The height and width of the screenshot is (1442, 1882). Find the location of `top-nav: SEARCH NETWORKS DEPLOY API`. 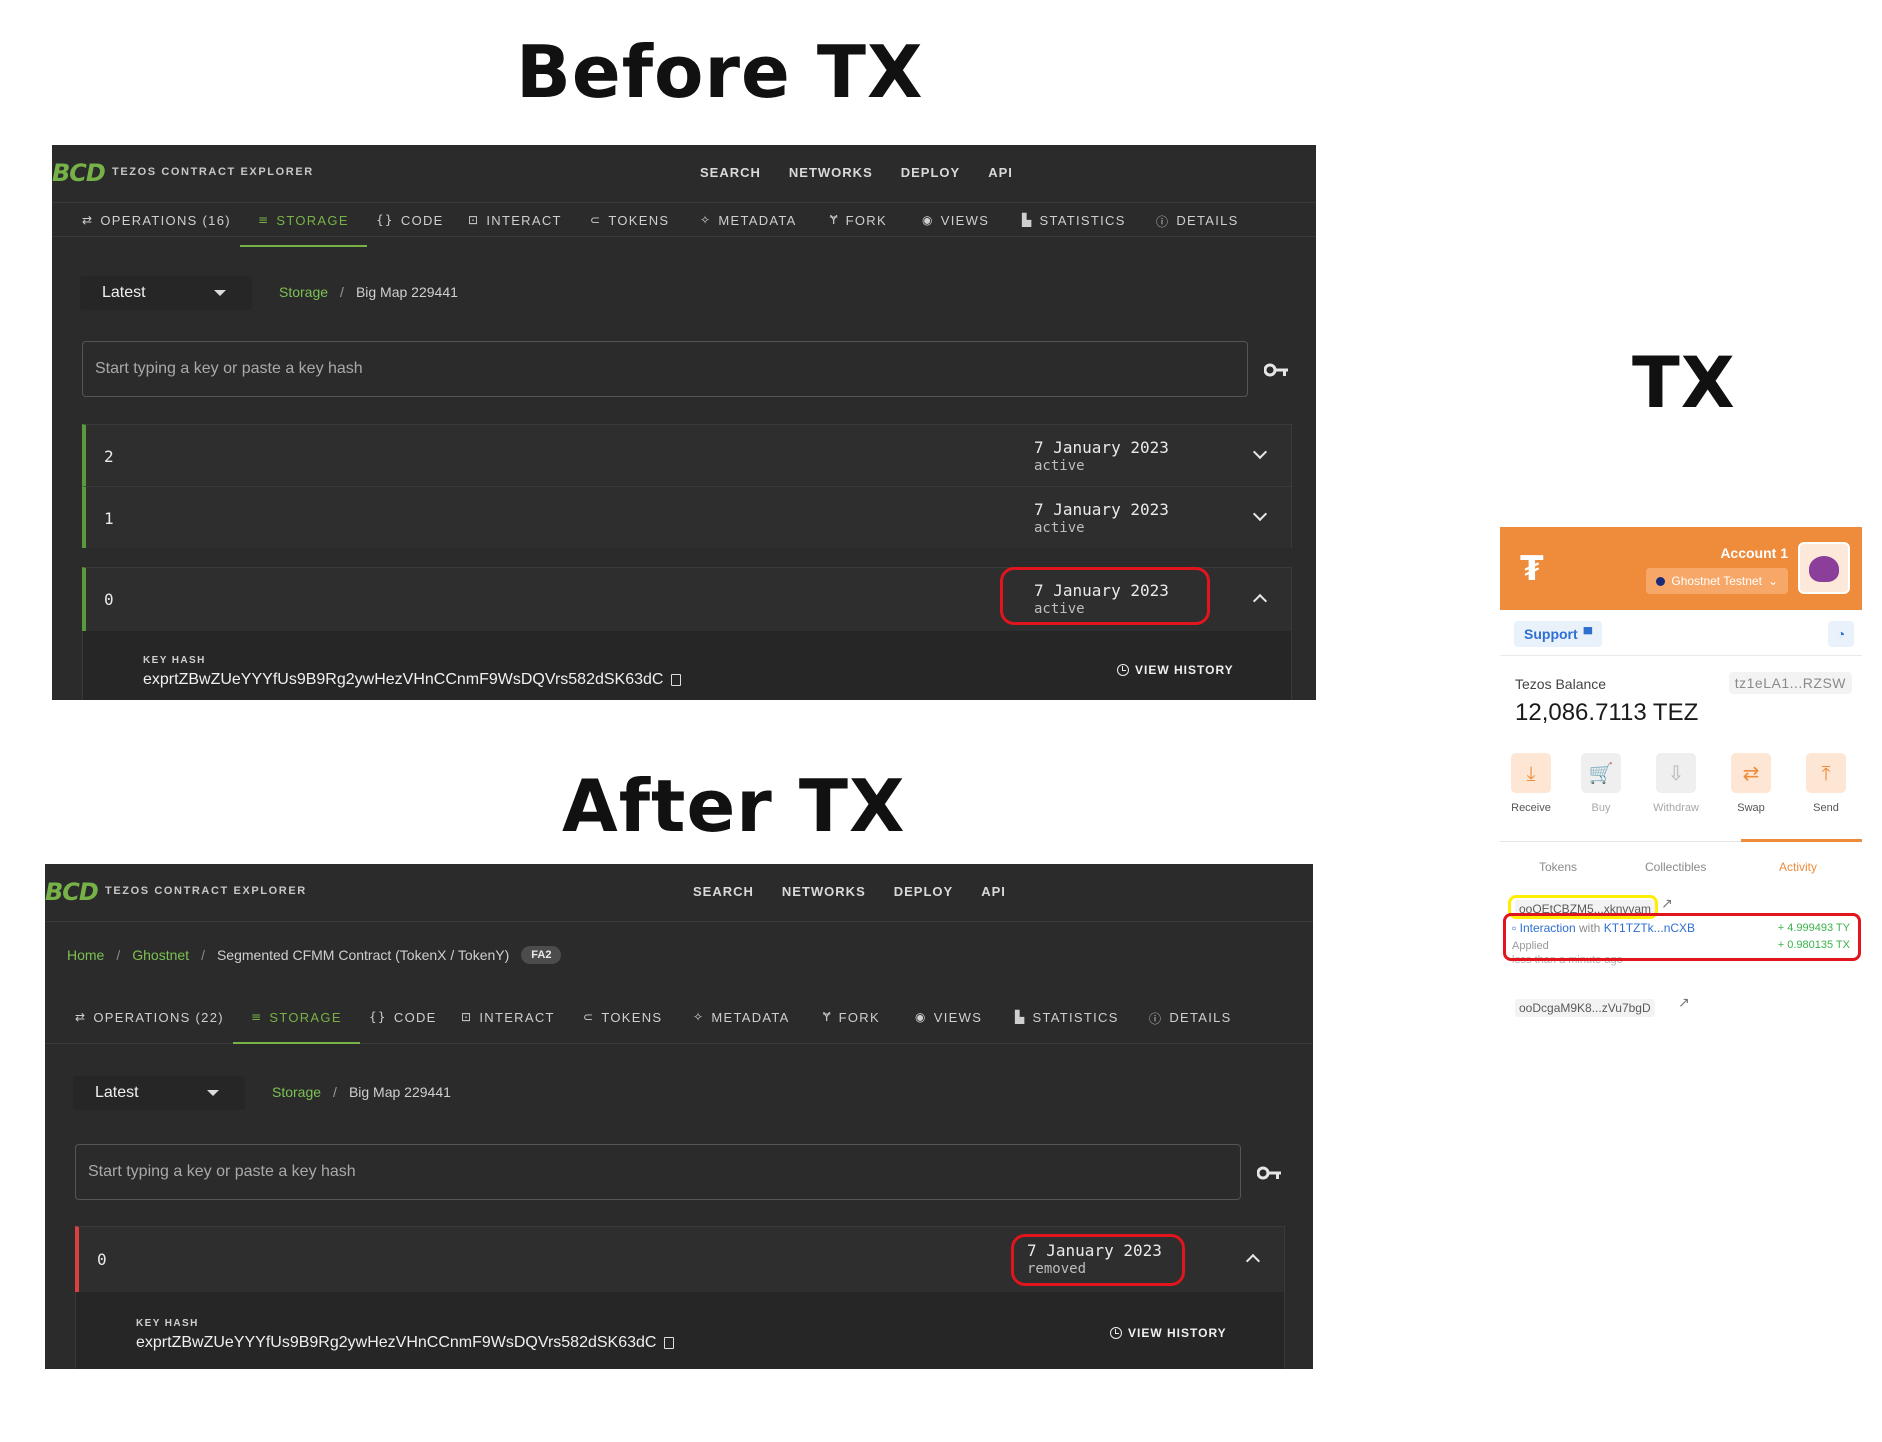

top-nav: SEARCH NETWORKS DEPLOY API is located at coordinates (849, 891).